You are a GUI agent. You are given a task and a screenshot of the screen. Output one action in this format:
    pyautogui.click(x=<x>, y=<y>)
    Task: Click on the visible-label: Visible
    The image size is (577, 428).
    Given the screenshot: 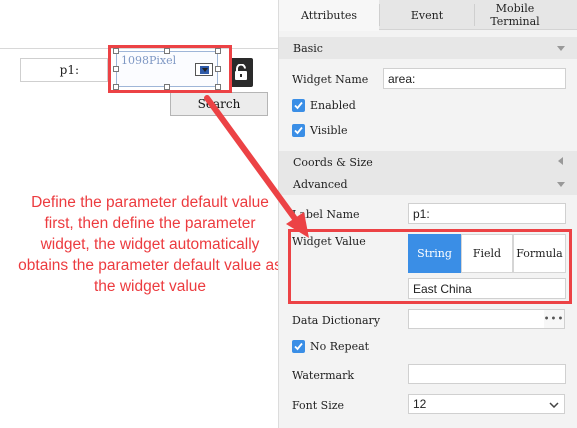 What is the action you would take?
    pyautogui.click(x=329, y=130)
    